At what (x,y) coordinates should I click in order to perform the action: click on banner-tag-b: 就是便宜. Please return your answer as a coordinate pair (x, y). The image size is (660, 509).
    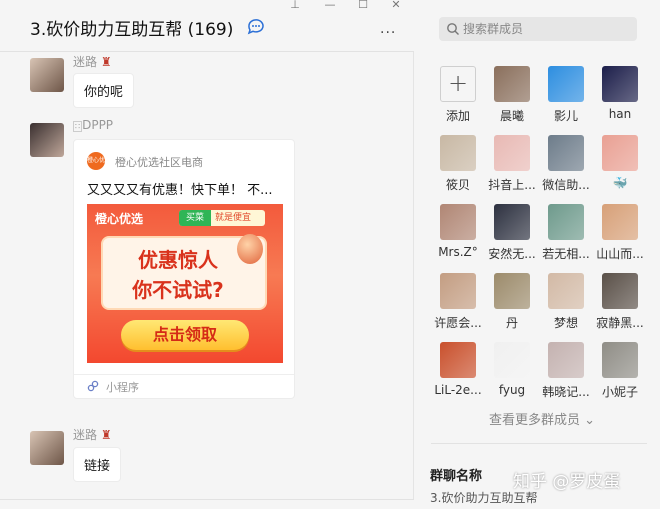
    Looking at the image, I should click on (233, 218).